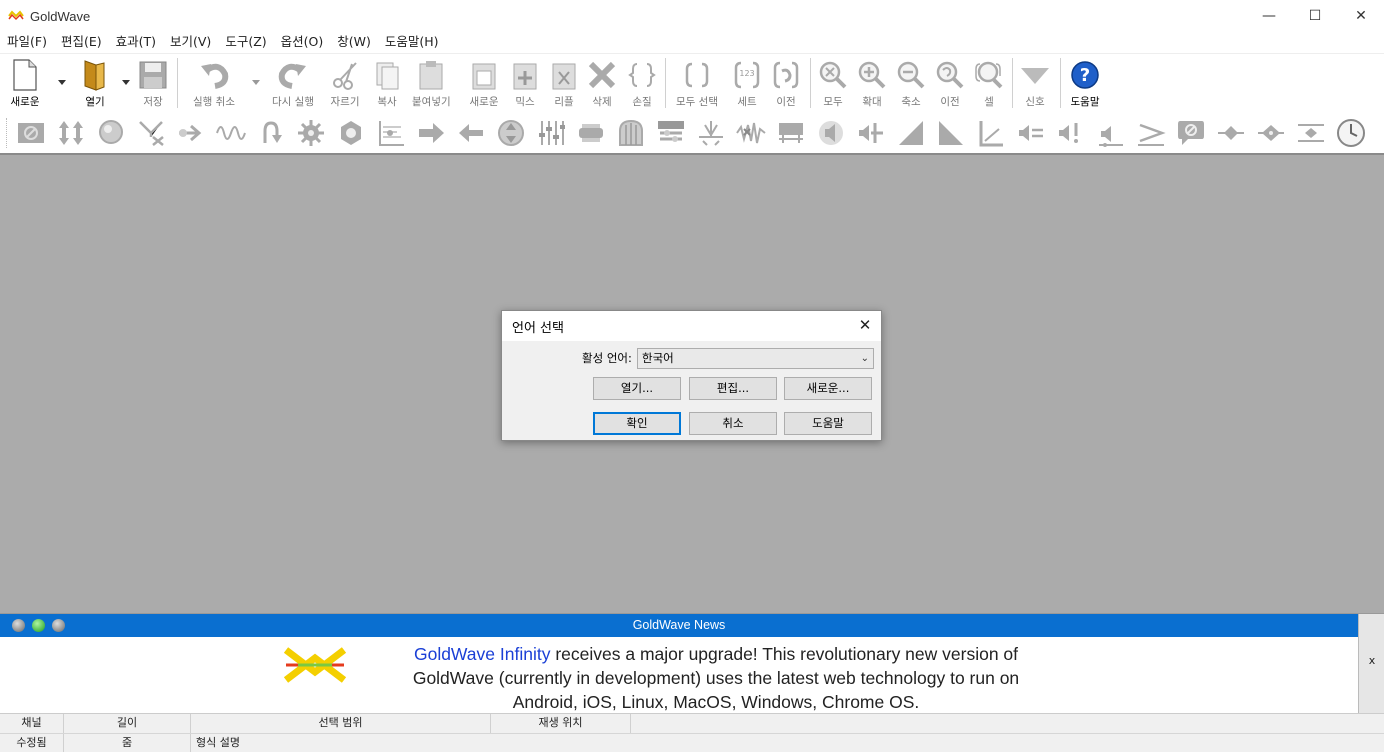 The width and height of the screenshot is (1384, 752). I want to click on zoom-in-icon, so click(872, 75).